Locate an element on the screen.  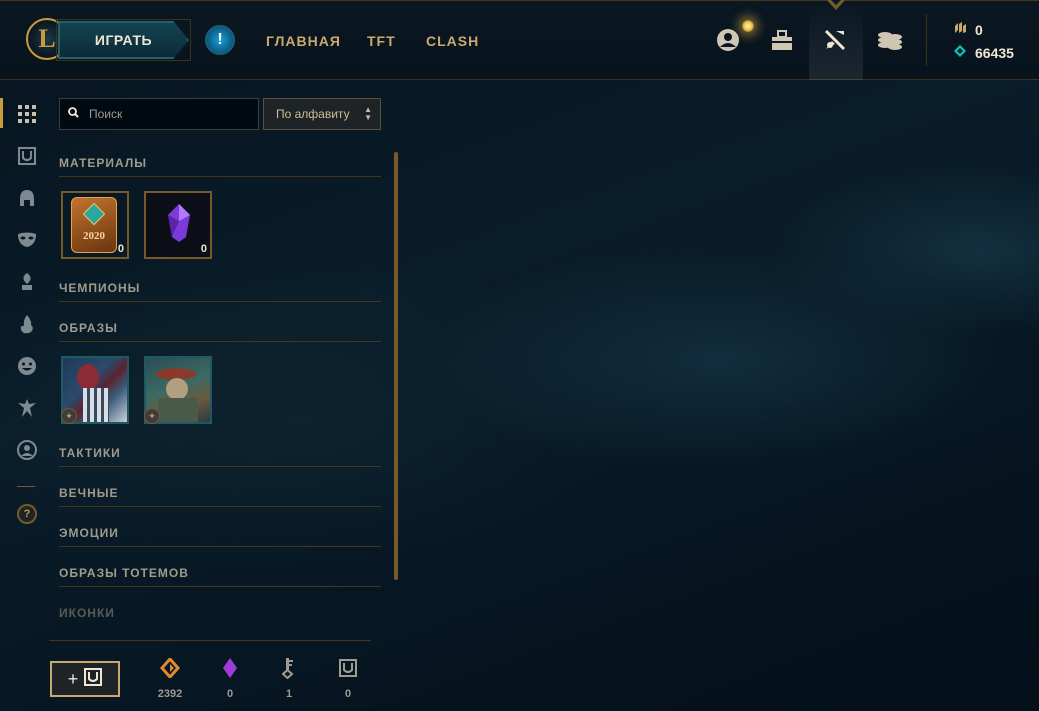
help-label: ? is located at coordinates (27, 514).